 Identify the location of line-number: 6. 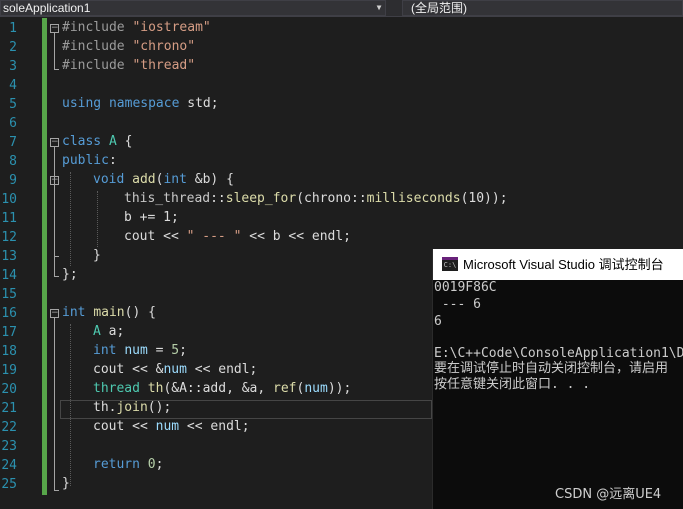
(13, 123).